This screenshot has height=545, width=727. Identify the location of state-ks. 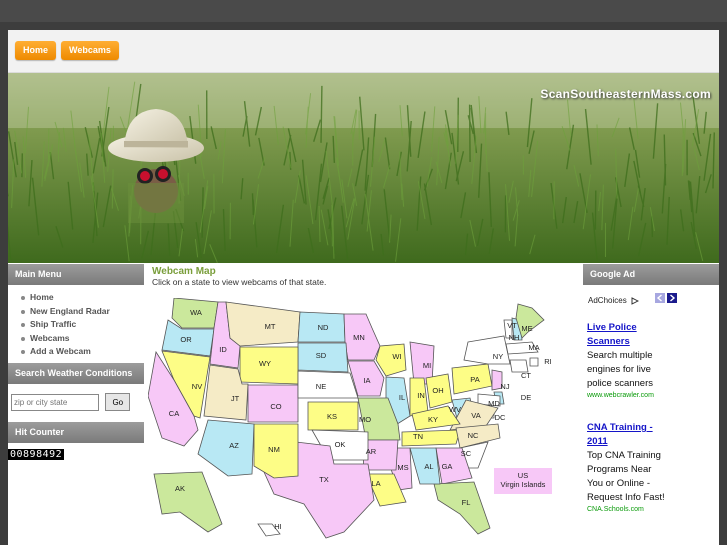
(333, 416).